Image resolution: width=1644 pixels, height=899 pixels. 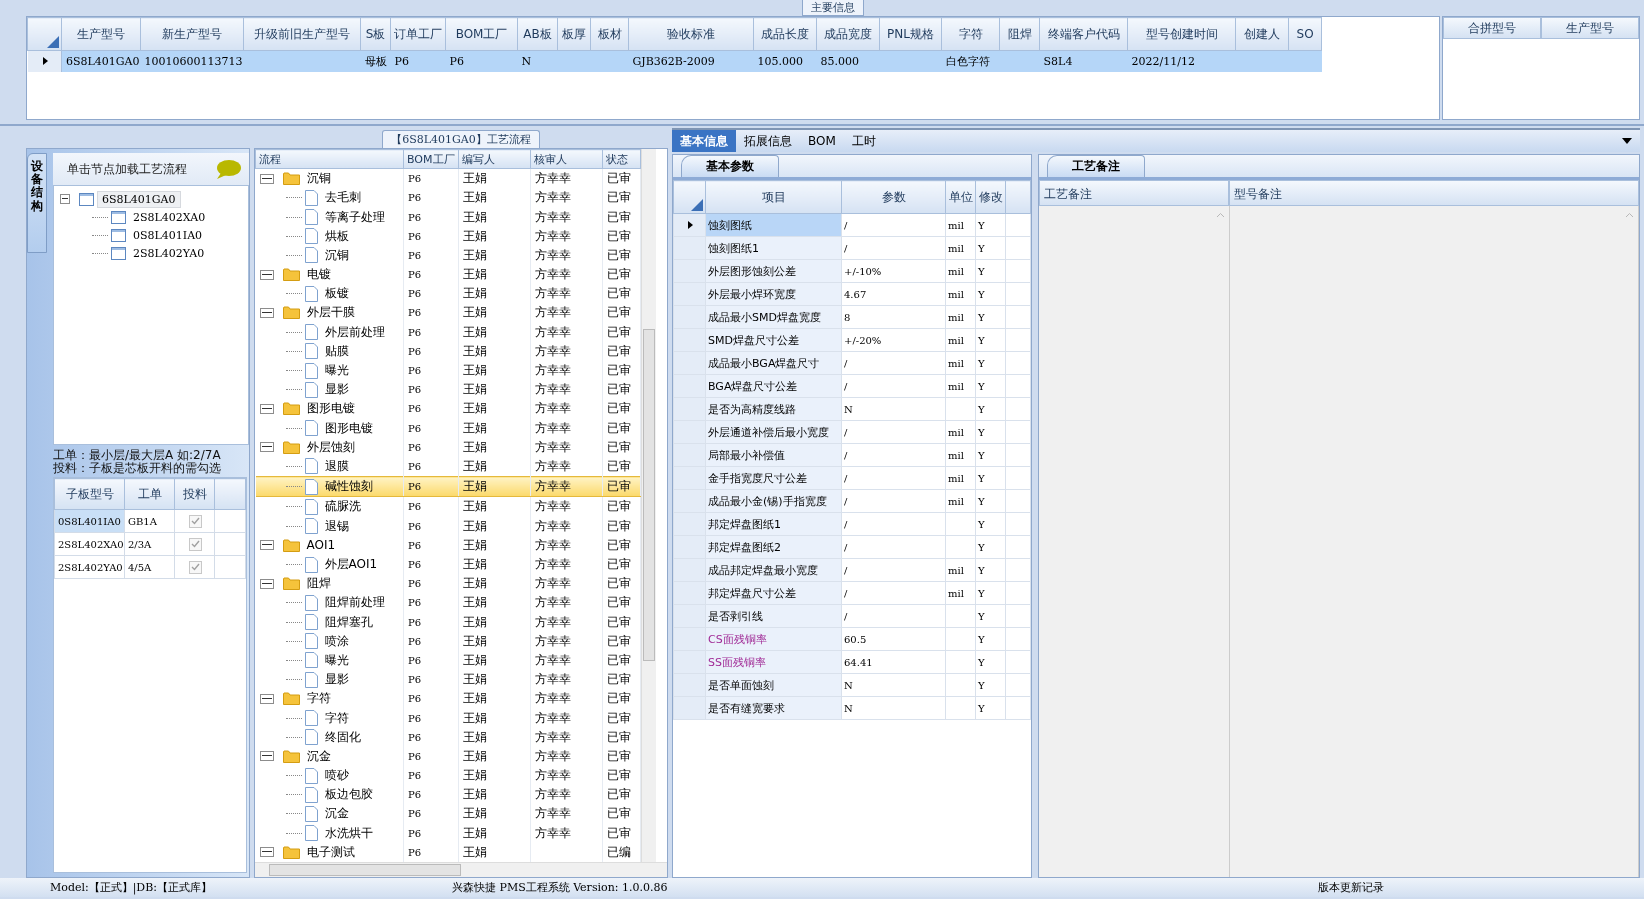 What do you see at coordinates (773, 432) in the screenshot?
I see `parameter-name: 外层通道补偿后最小宽度` at bounding box center [773, 432].